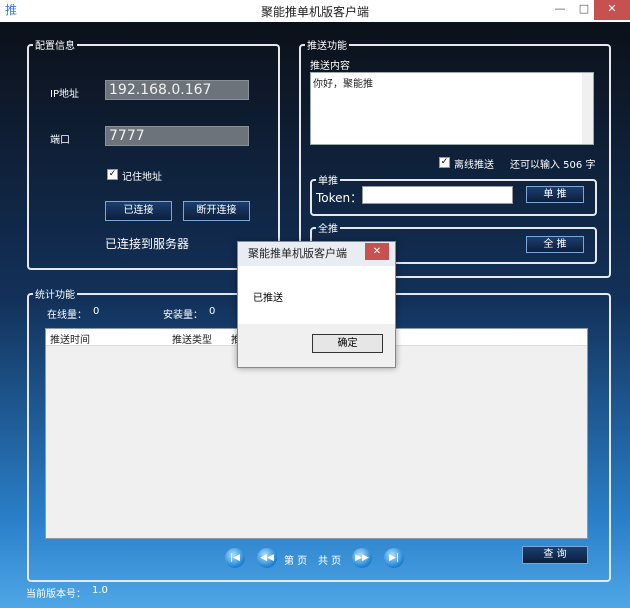 This screenshot has width=630, height=608. I want to click on ip-input: 192.168.0.167, so click(177, 90).